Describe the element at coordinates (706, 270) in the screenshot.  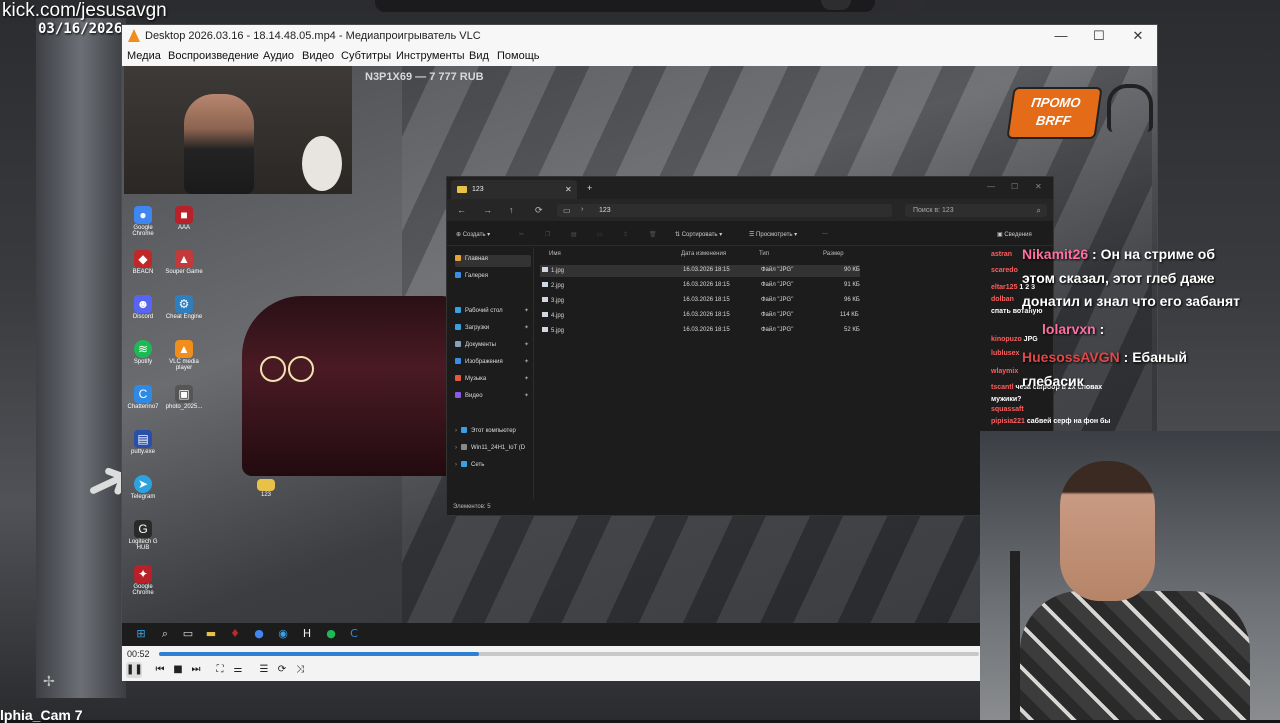
I see `file-date: 16.03.2026 18:15` at that location.